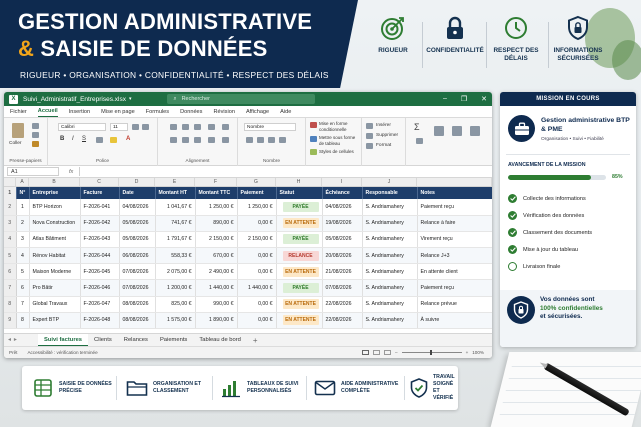 This screenshot has height=427, width=641. Describe the element at coordinates (145, 127) in the screenshot. I see `shrink-font-icon` at that location.